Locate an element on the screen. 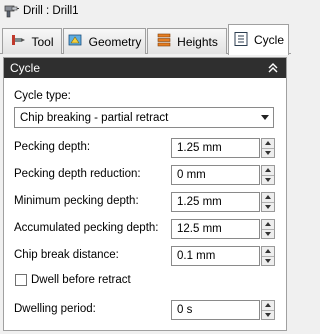 The image size is (320, 334). double-chevron-up-icon is located at coordinates (273, 68).